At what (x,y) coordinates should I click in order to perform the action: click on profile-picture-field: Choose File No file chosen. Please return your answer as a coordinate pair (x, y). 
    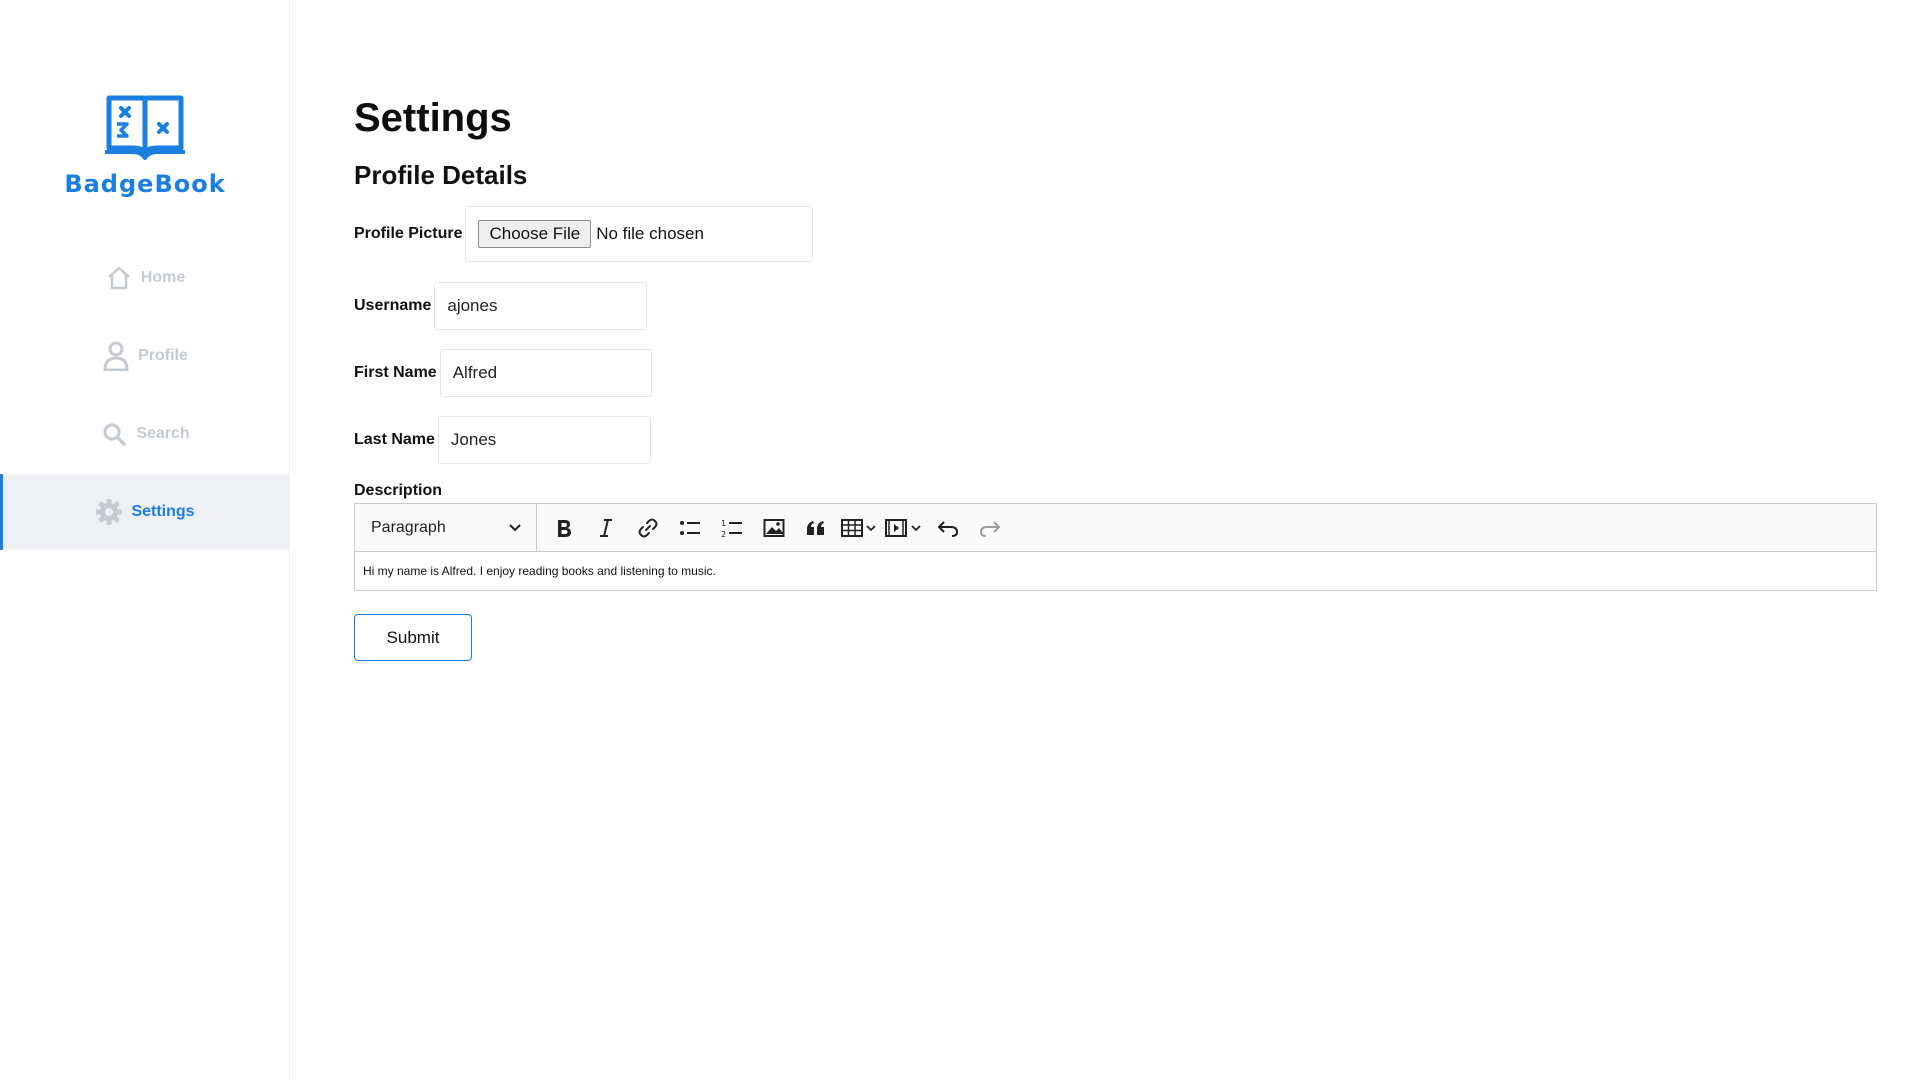
    Looking at the image, I should click on (639, 234).